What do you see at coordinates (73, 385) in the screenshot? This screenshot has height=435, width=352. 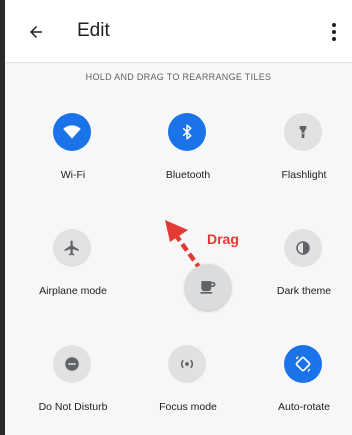 I see `tile-do-not-disturb: Do Not Disturb` at bounding box center [73, 385].